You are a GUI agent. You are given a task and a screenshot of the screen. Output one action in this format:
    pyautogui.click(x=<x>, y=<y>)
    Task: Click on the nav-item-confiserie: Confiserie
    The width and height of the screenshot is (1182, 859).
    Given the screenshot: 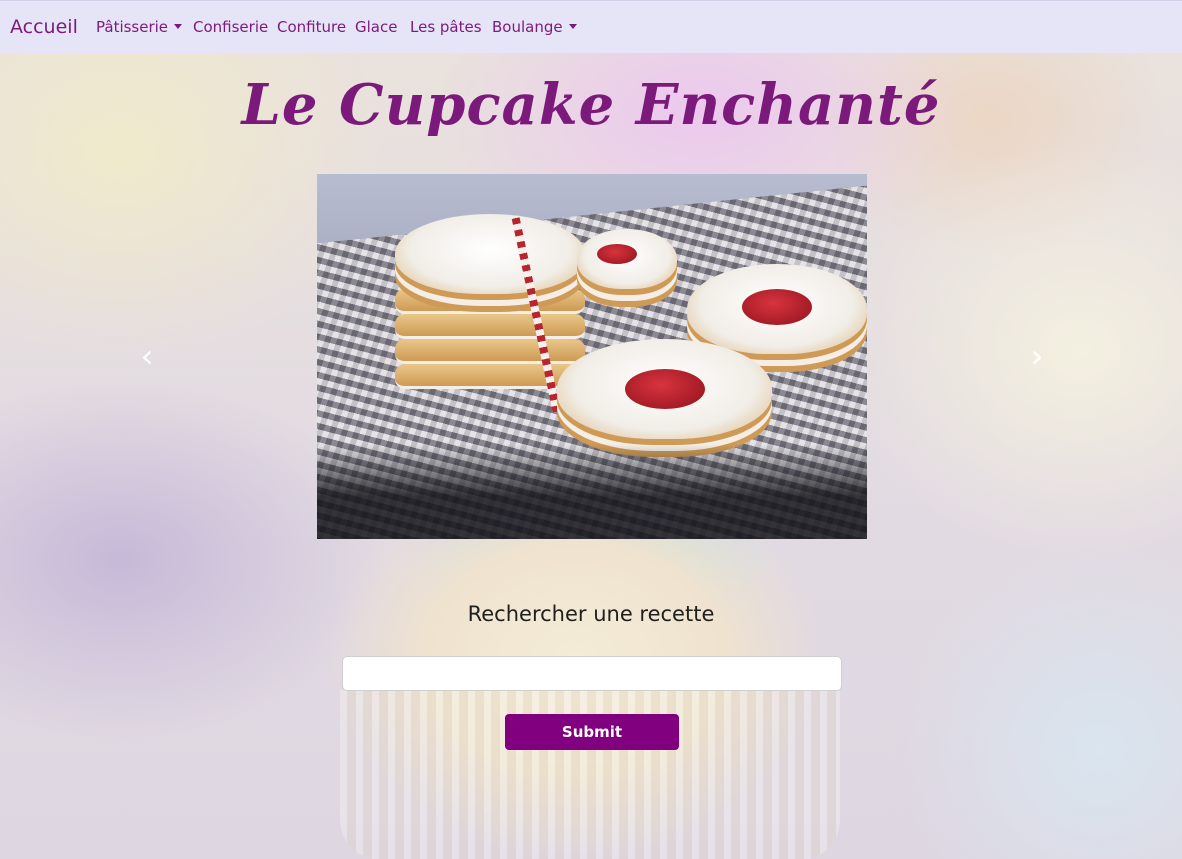 What is the action you would take?
    pyautogui.click(x=230, y=27)
    